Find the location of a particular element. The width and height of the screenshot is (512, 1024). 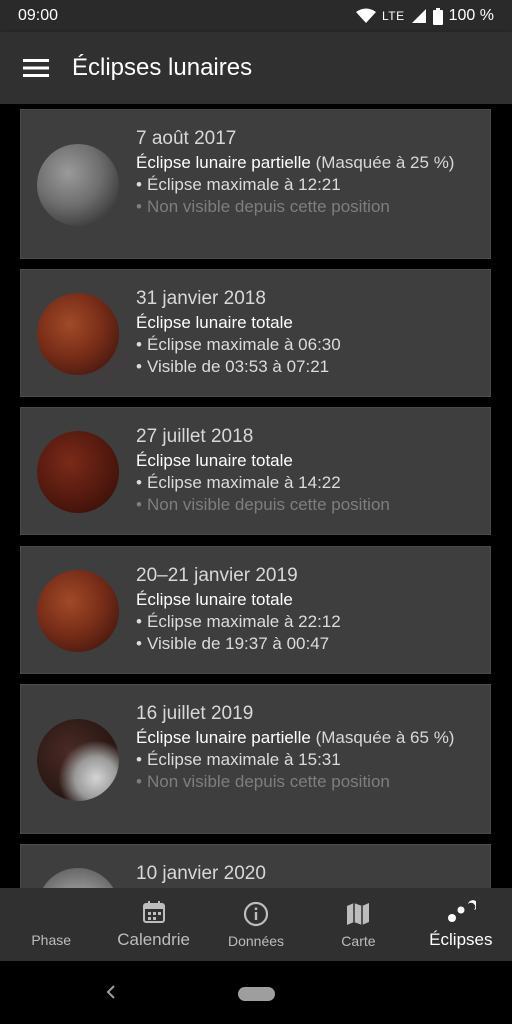

system-navigation-bar is located at coordinates (256, 992).